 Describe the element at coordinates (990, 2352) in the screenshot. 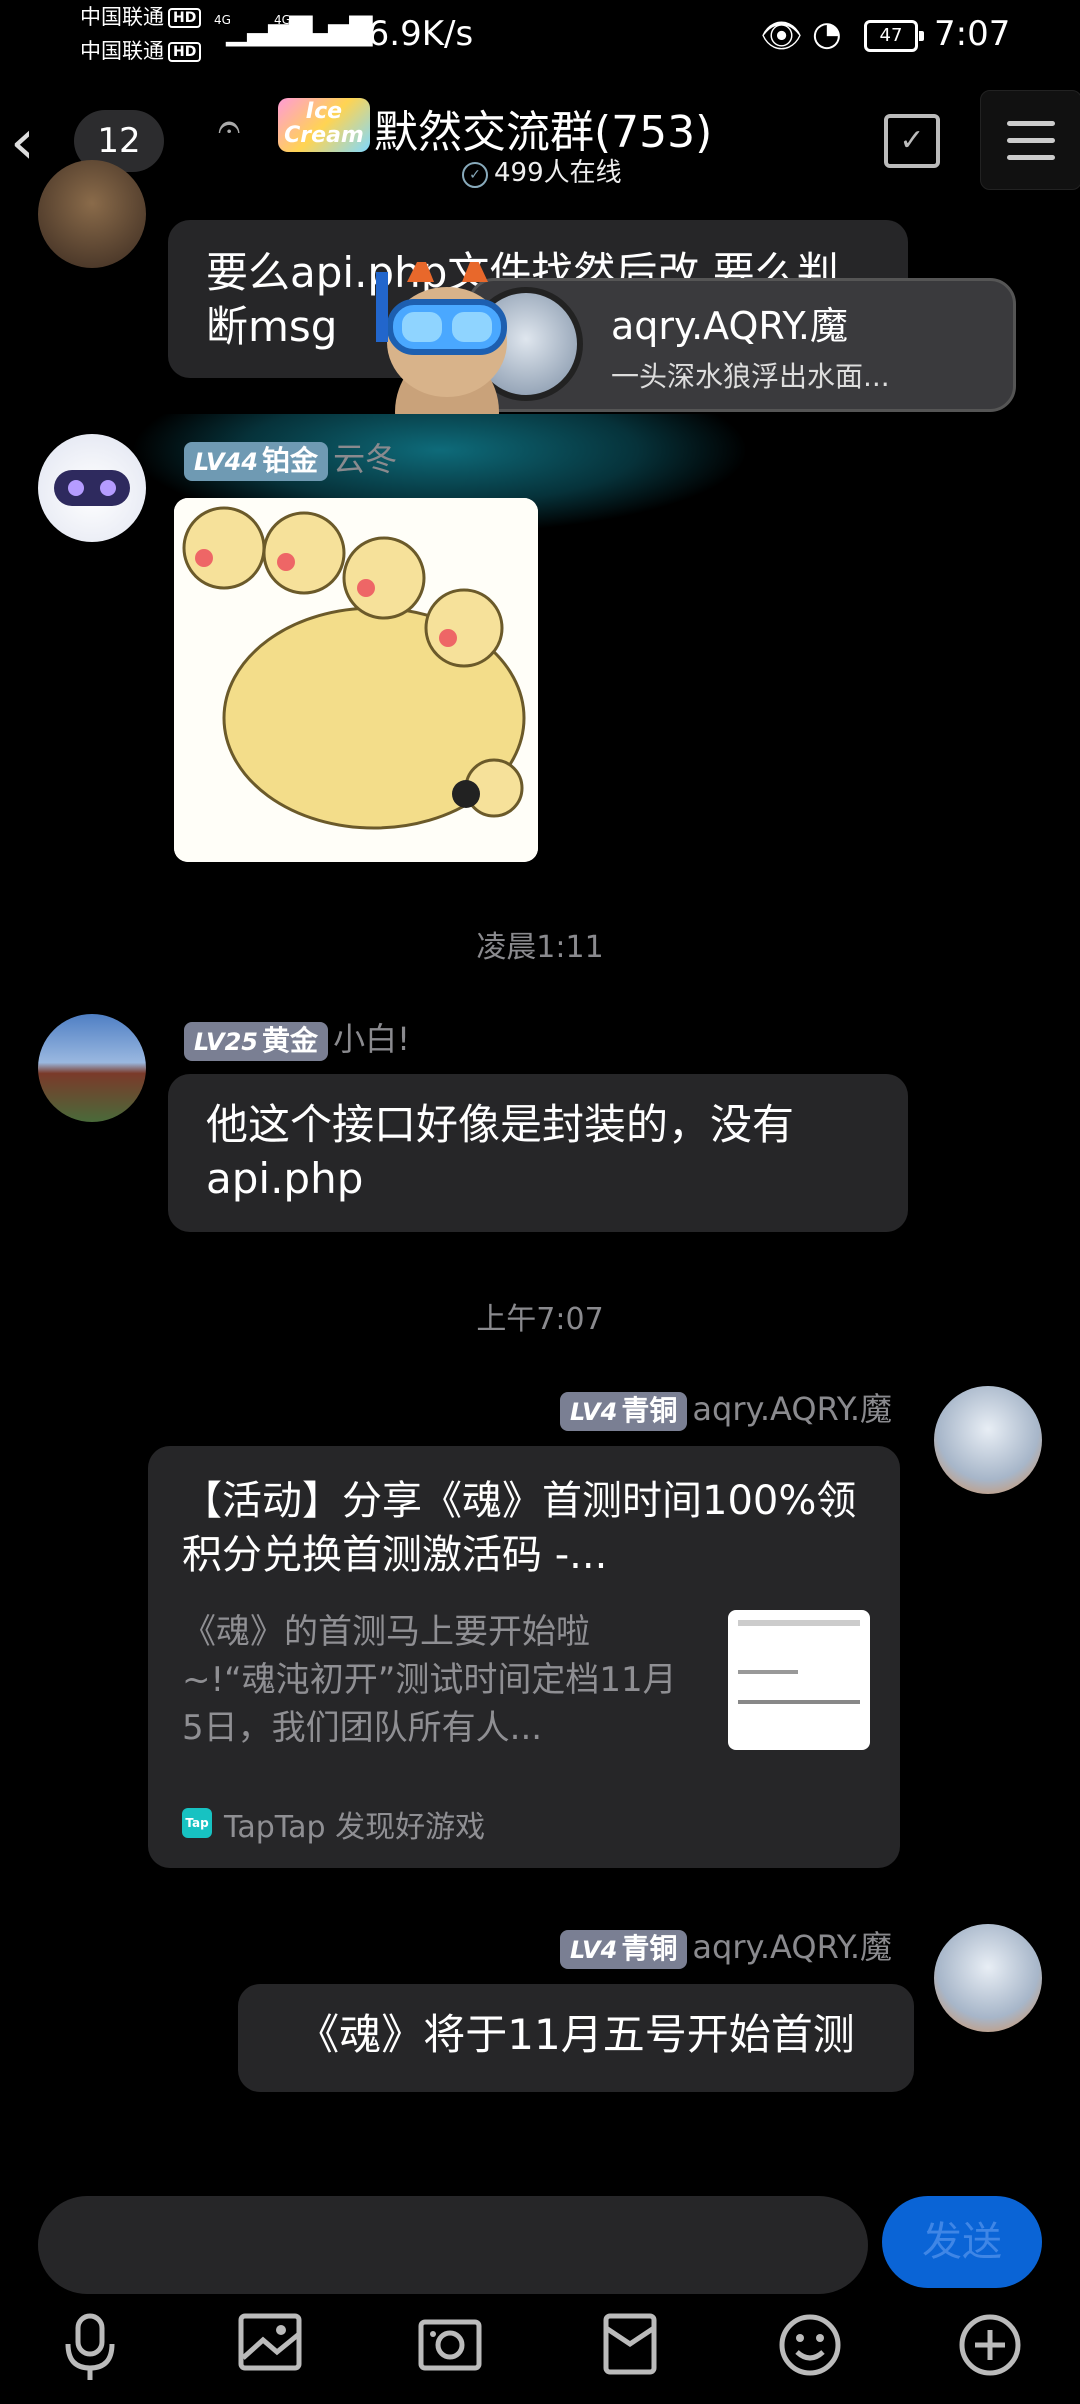

I see `plus-icon` at that location.